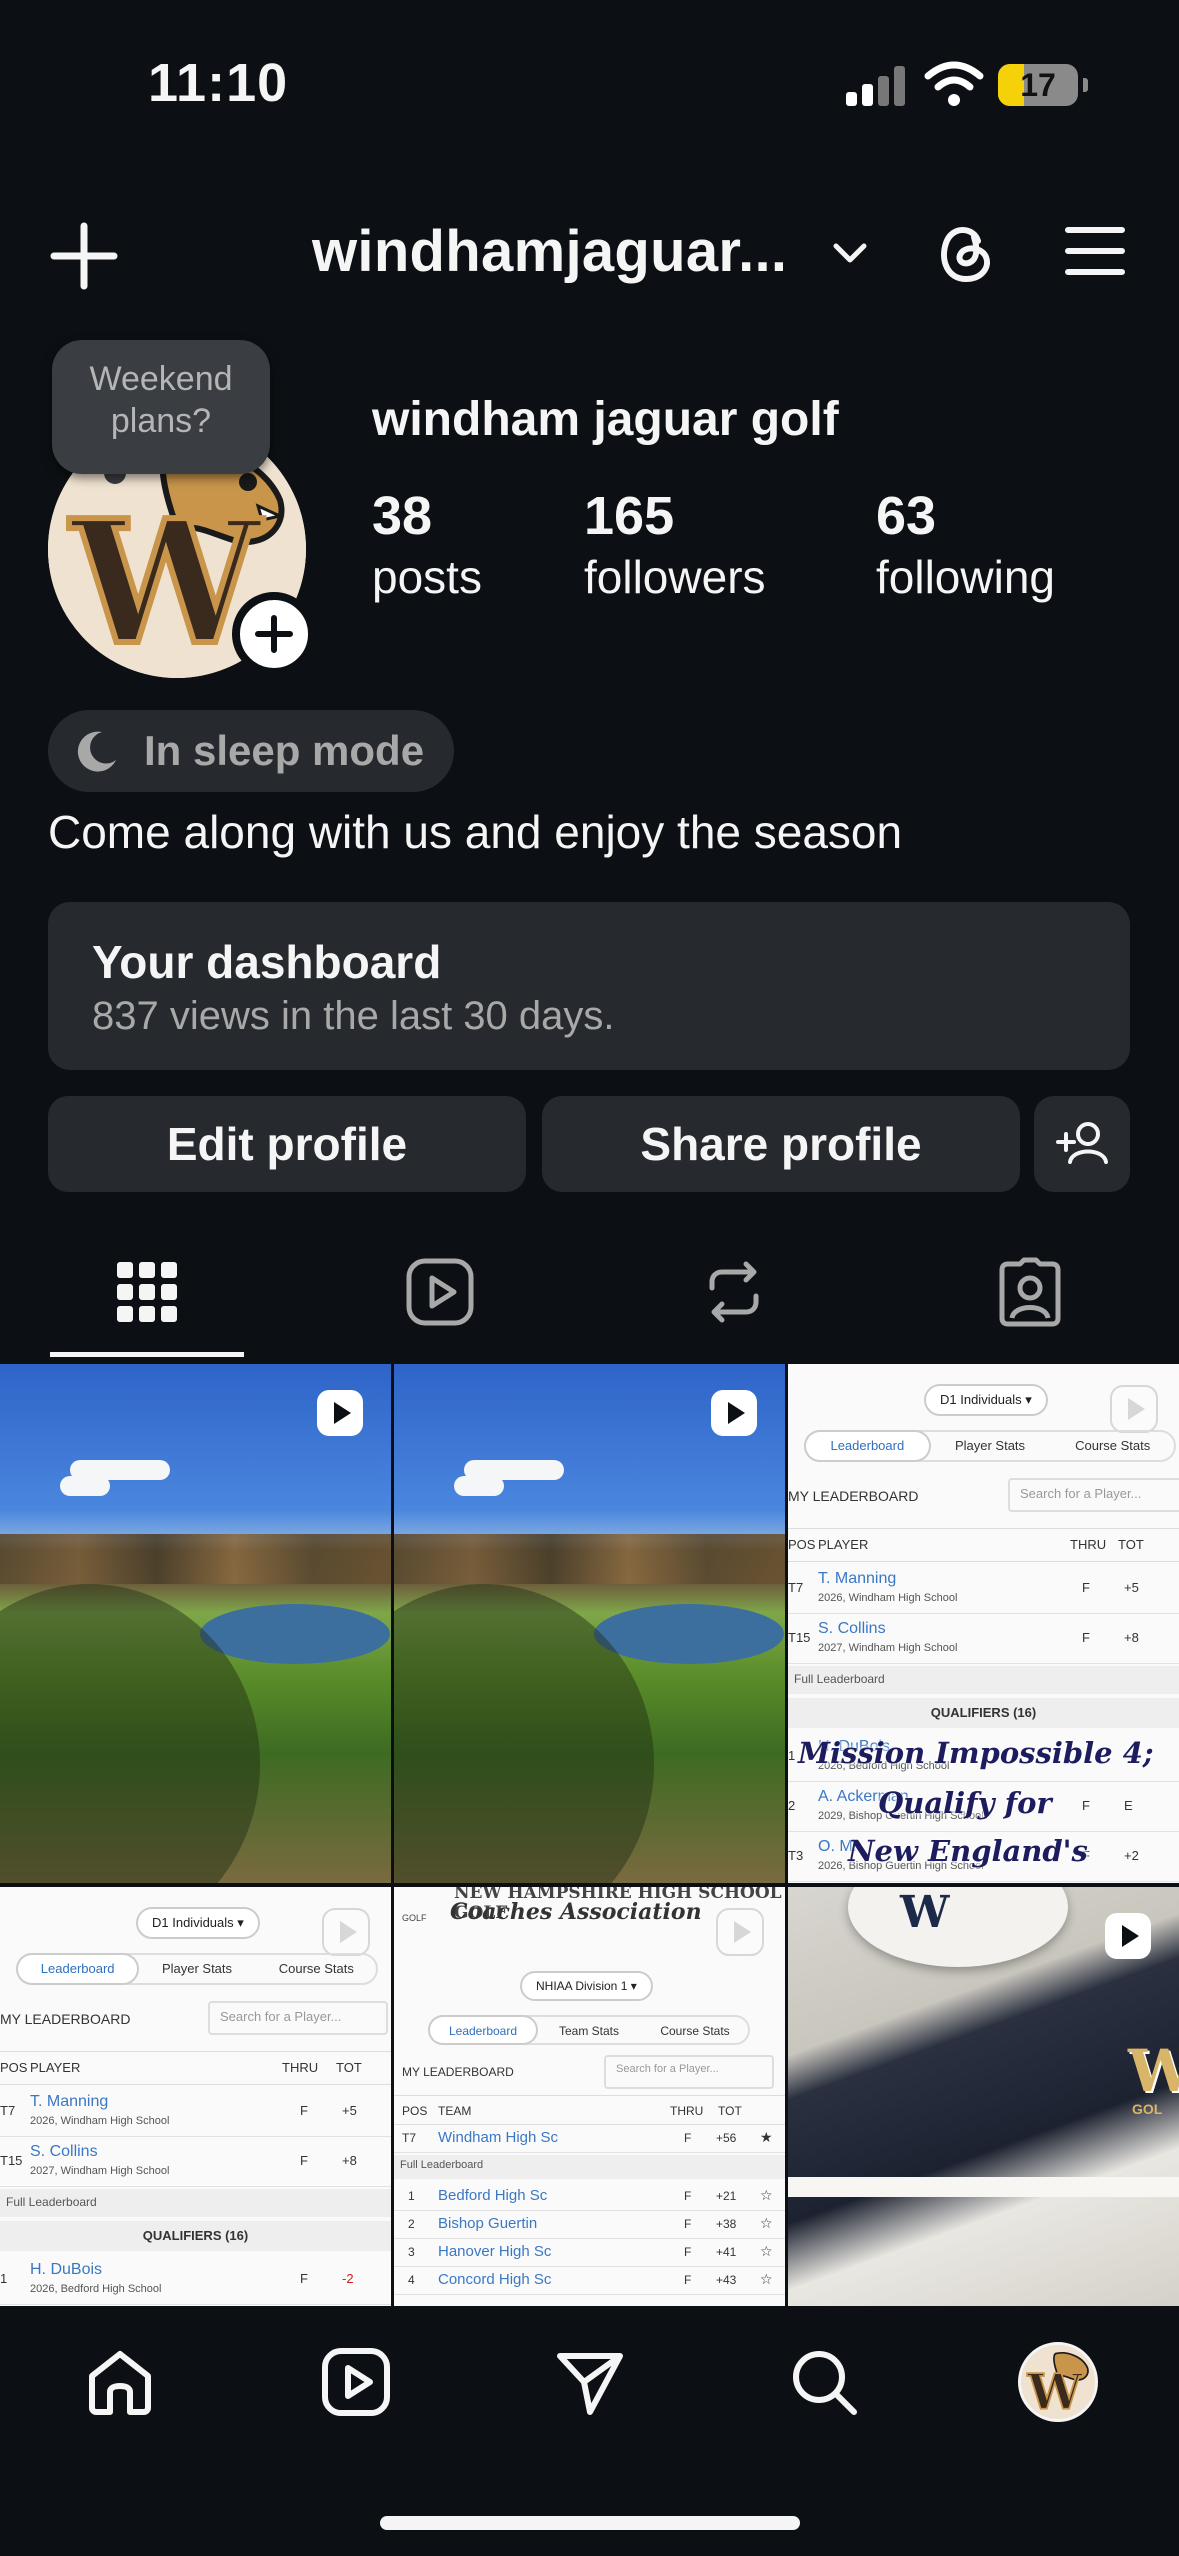 Image resolution: width=1179 pixels, height=2556 pixels. I want to click on tagged-icon, so click(1030, 1292).